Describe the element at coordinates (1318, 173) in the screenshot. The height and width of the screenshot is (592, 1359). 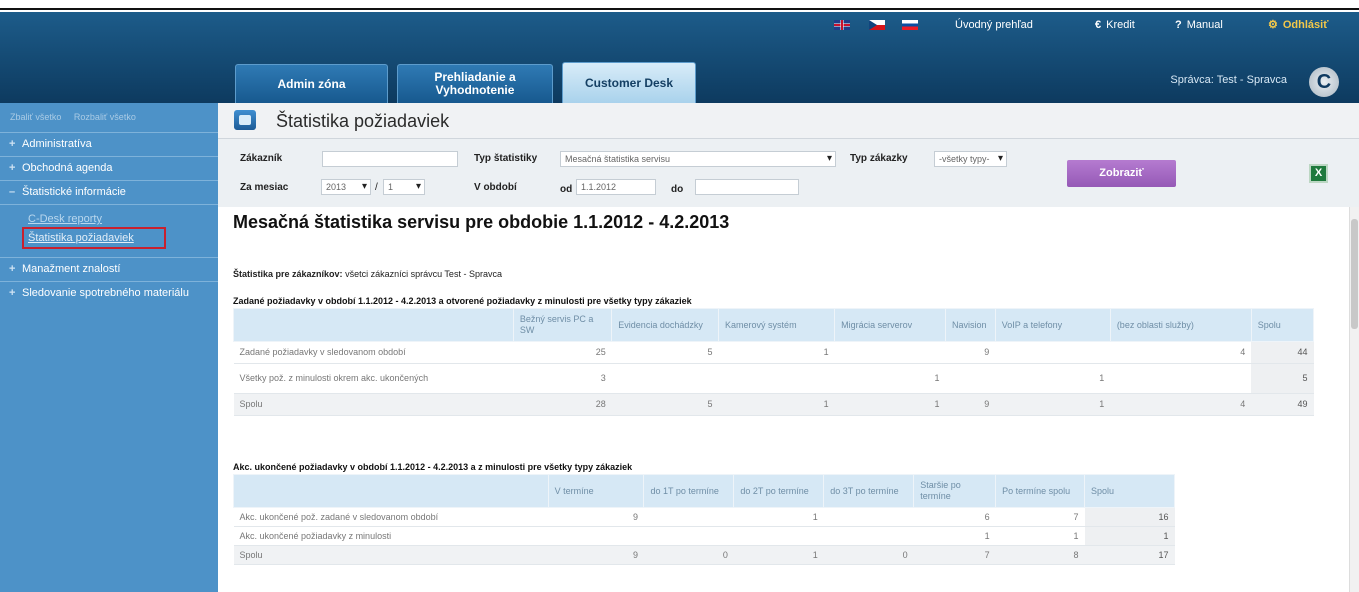
I see `excel-export-icon: X` at that location.